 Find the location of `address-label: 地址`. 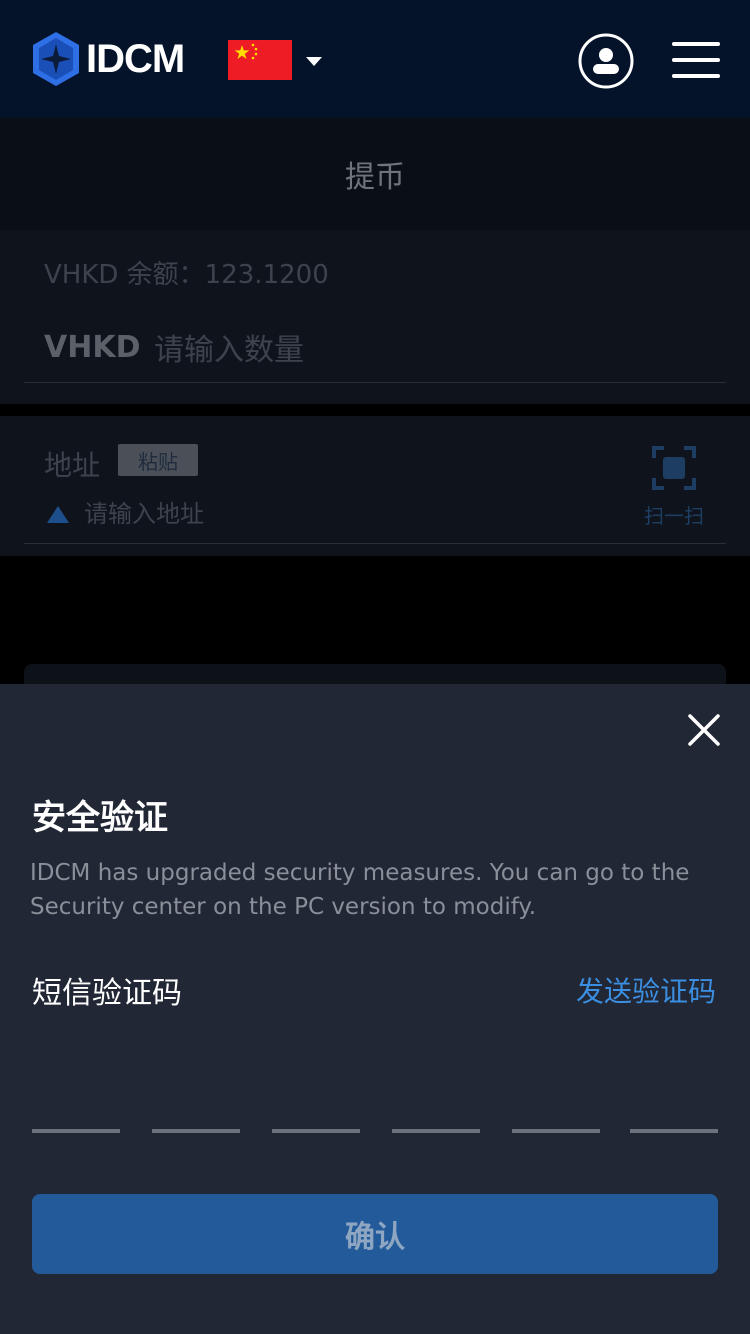

address-label: 地址 is located at coordinates (72, 465).